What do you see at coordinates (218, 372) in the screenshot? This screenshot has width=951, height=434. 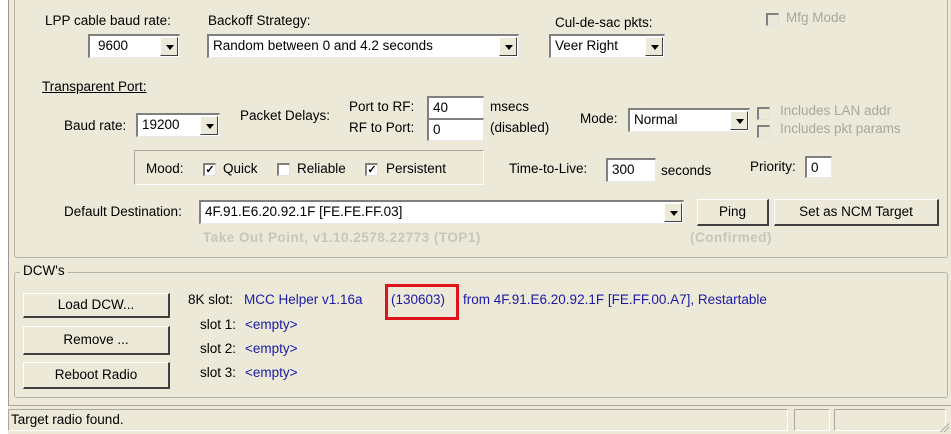 I see `slot-3-label: slot 3:` at bounding box center [218, 372].